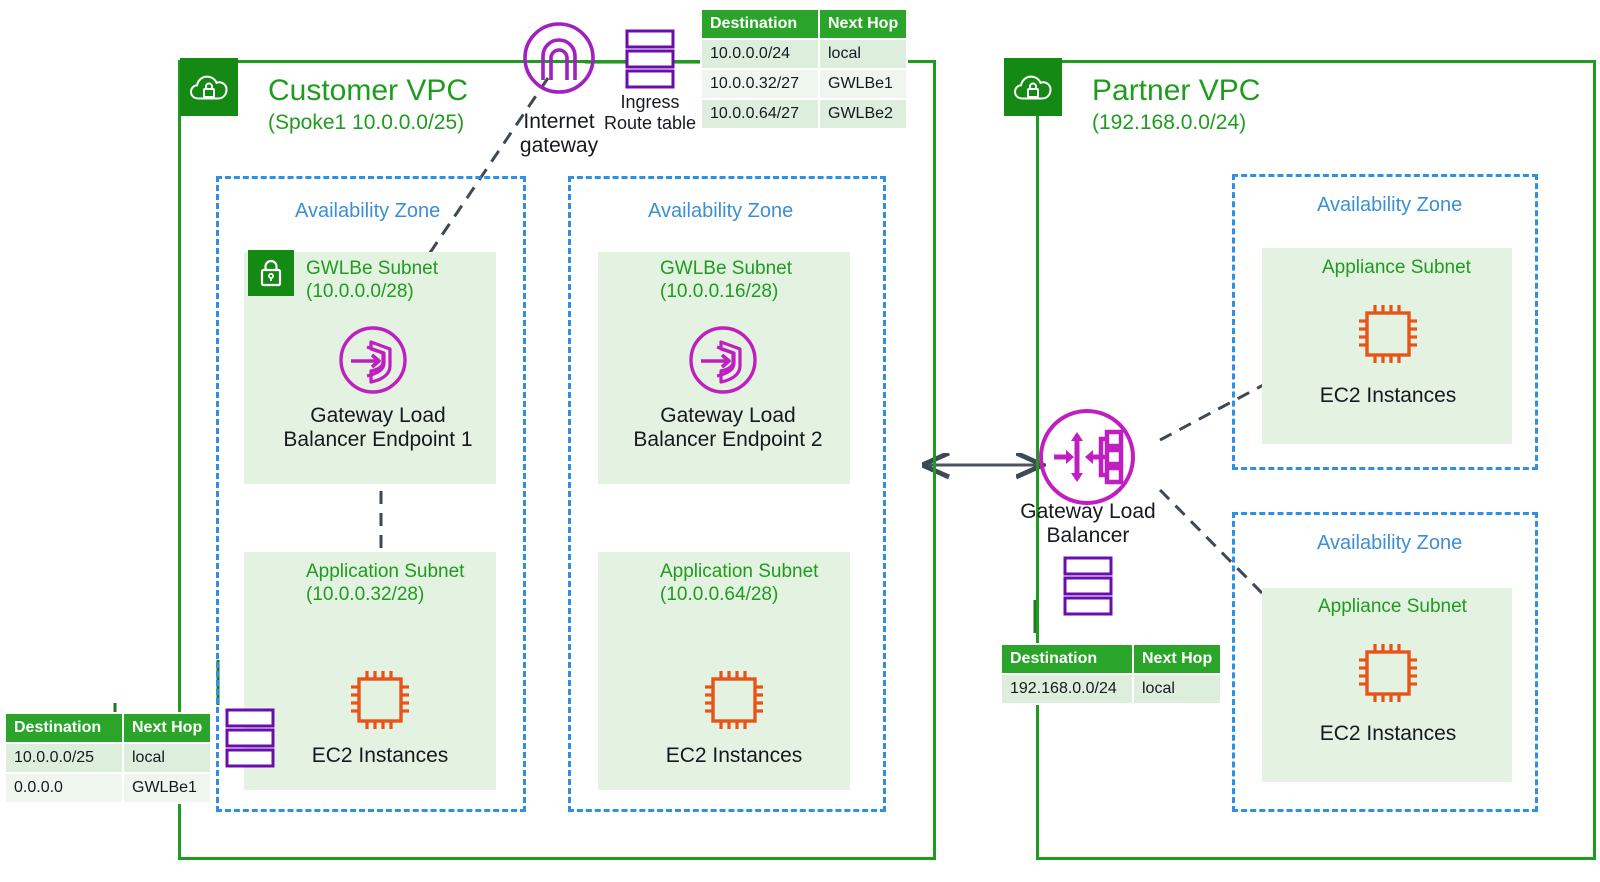 The image size is (1600, 882). What do you see at coordinates (1396, 267) in the screenshot?
I see `appliance-subnet-1-name: Appliance Subnet` at bounding box center [1396, 267].